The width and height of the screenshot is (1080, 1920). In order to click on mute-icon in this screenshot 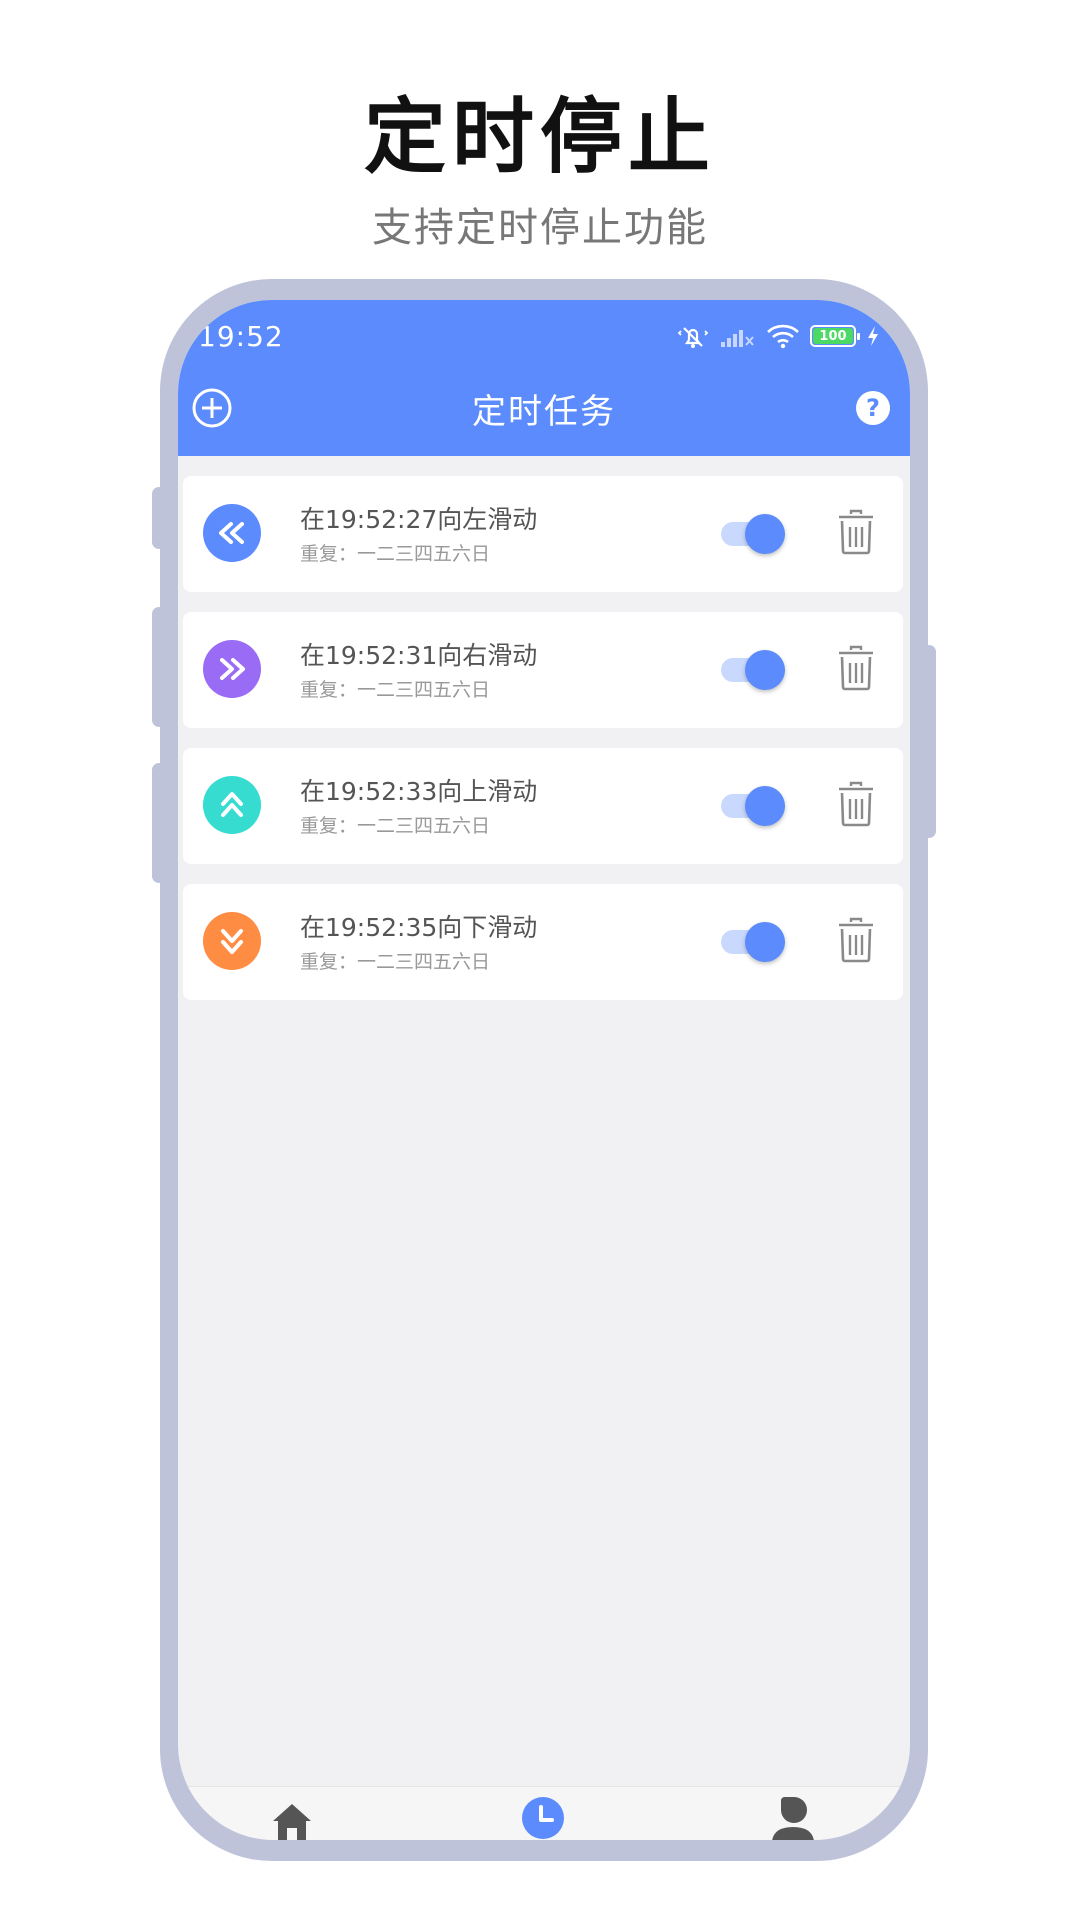, I will do `click(693, 337)`.